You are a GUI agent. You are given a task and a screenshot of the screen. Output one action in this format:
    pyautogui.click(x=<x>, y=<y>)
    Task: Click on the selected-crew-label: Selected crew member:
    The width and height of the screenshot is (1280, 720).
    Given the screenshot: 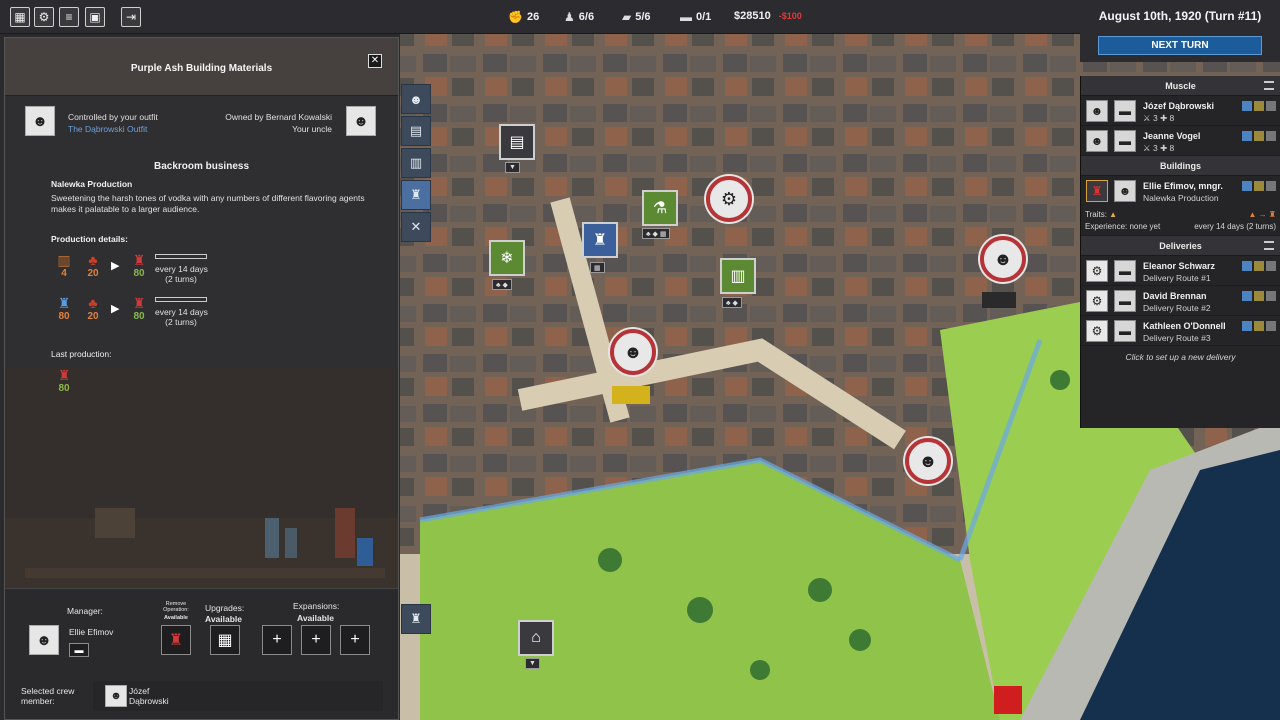 What is the action you would take?
    pyautogui.click(x=48, y=696)
    